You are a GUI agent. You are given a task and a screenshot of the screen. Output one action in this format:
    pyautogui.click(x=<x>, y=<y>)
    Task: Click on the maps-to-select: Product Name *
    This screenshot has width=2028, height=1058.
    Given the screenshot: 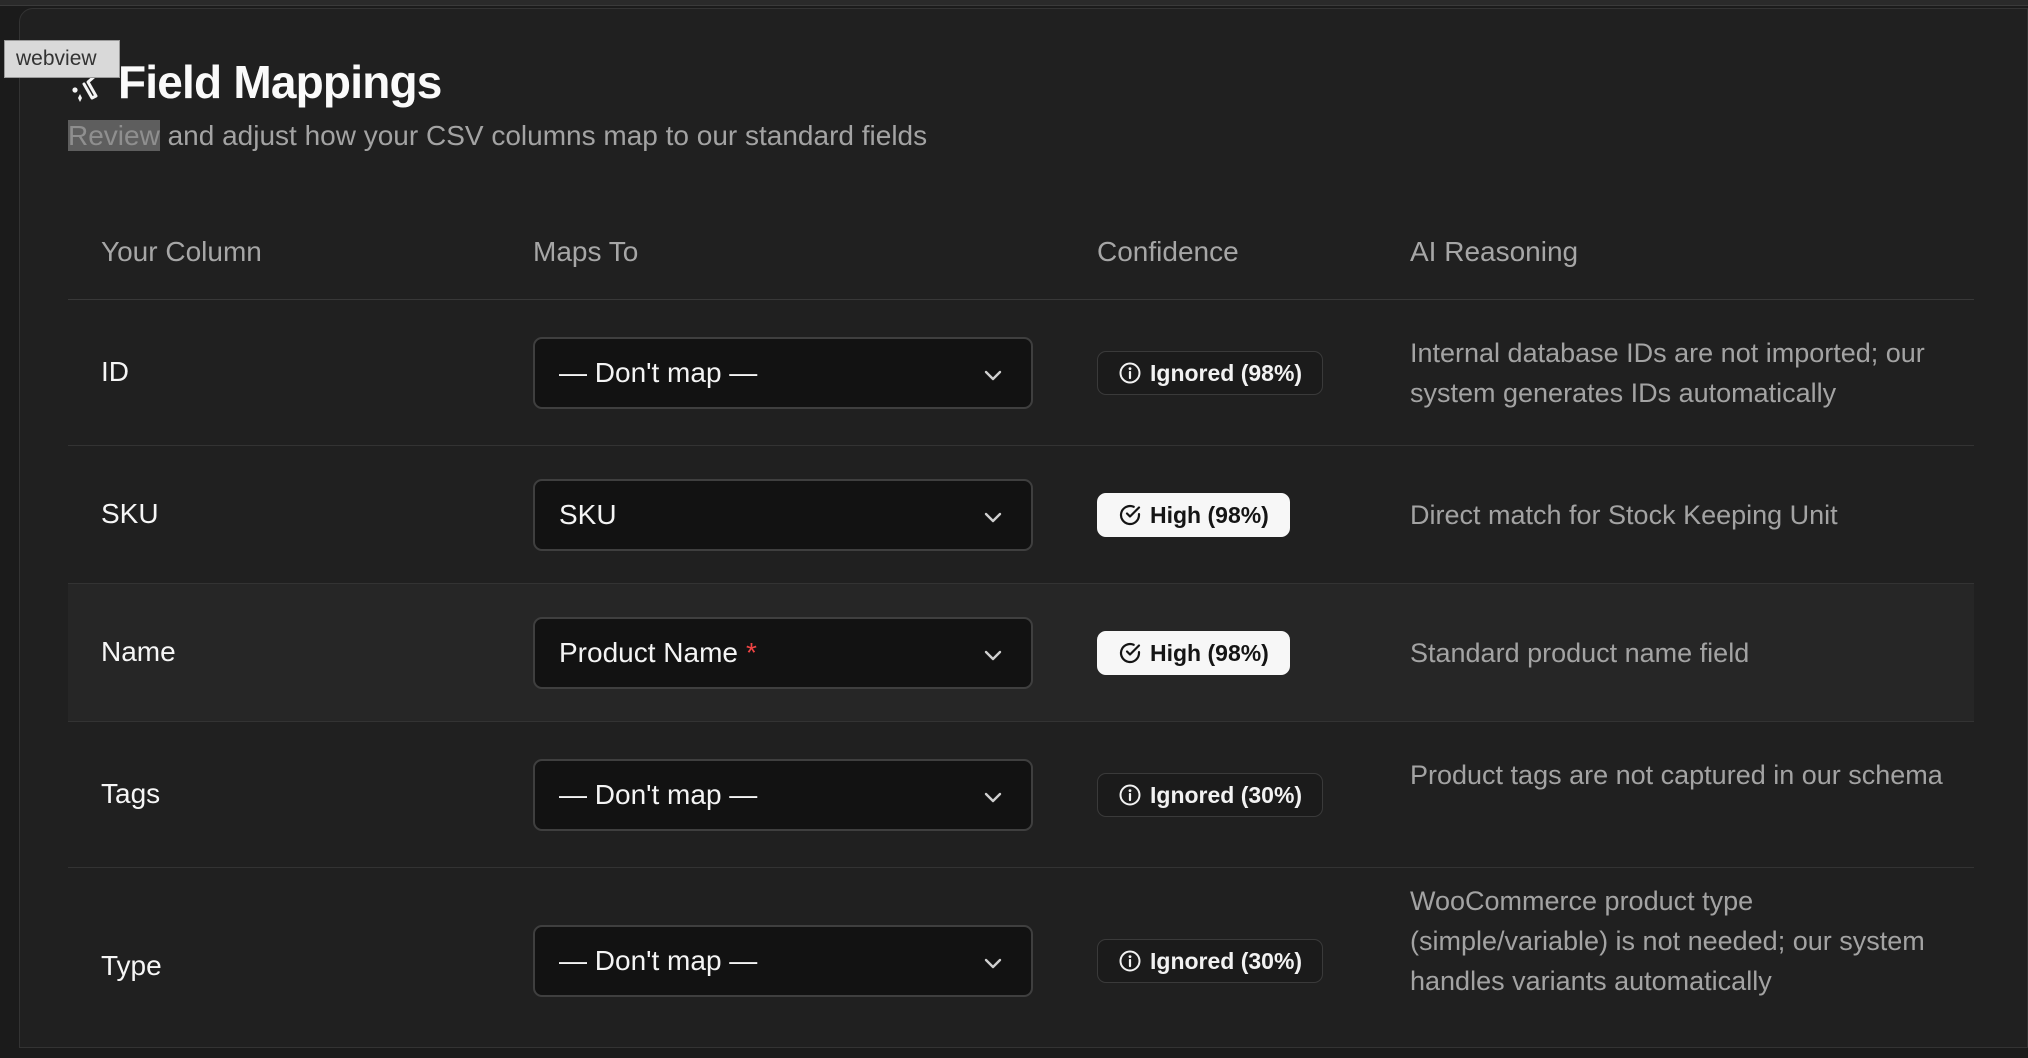 What is the action you would take?
    pyautogui.click(x=783, y=653)
    